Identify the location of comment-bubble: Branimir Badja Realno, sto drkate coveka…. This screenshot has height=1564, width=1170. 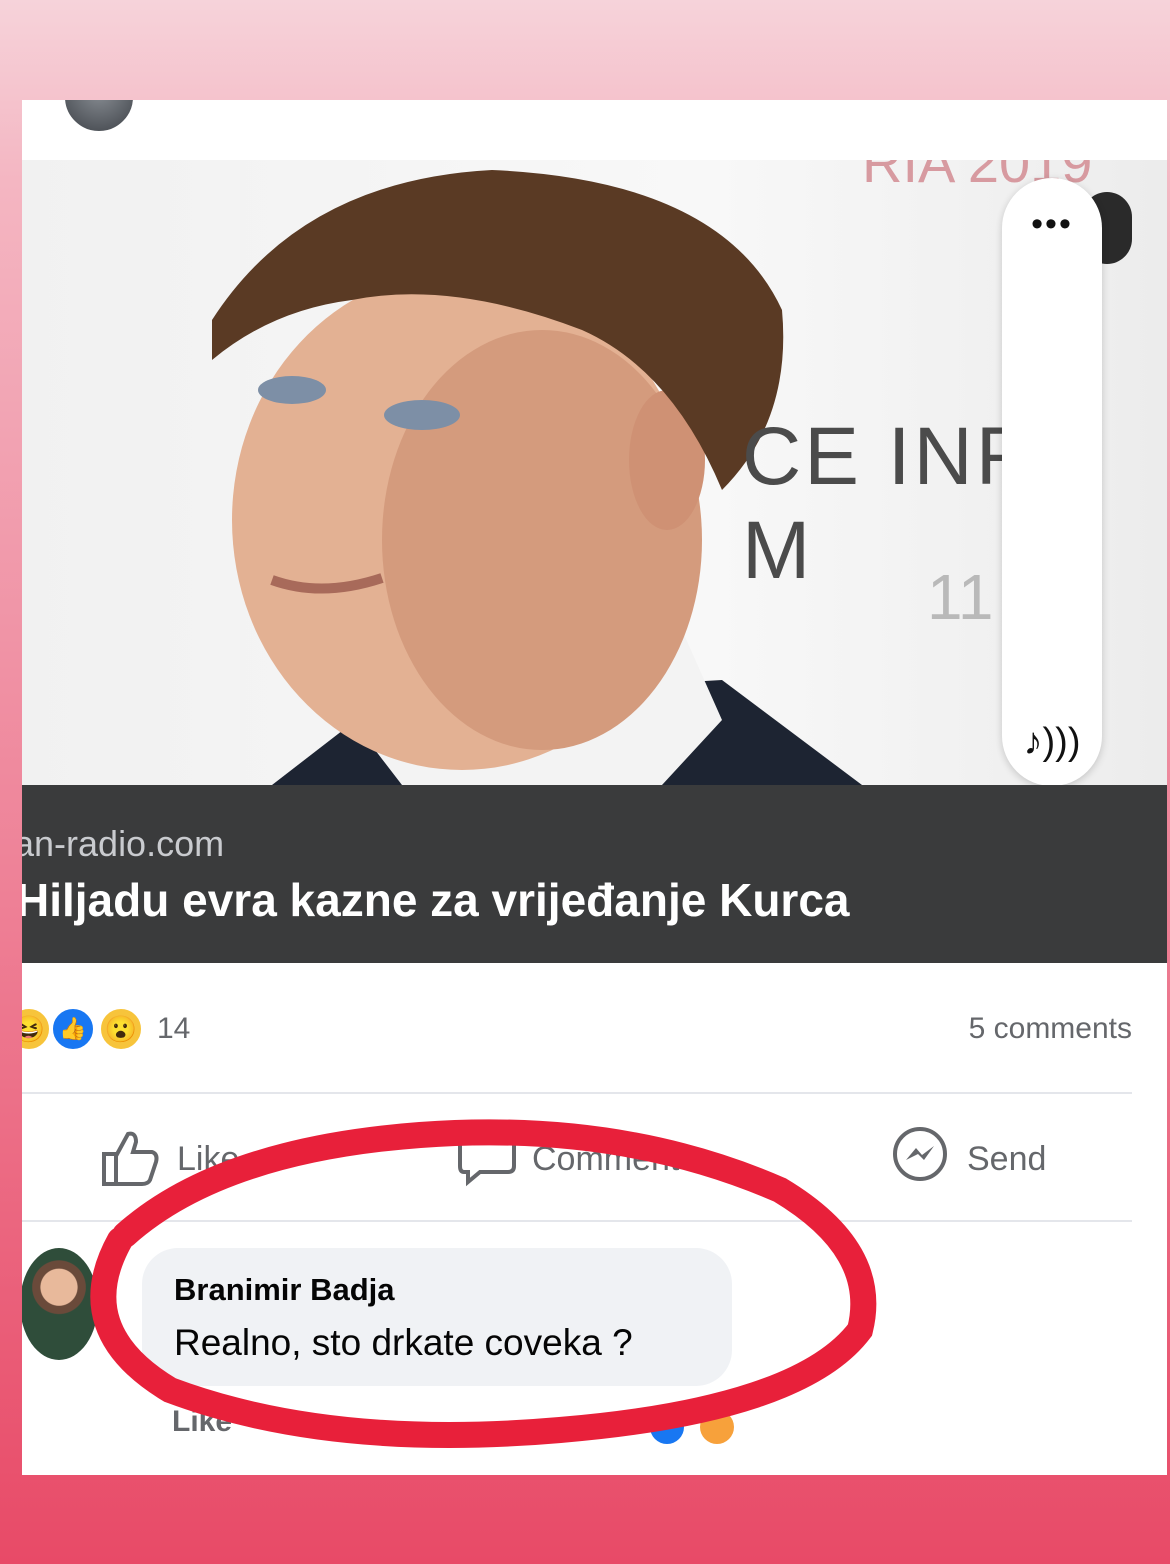
(437, 1317).